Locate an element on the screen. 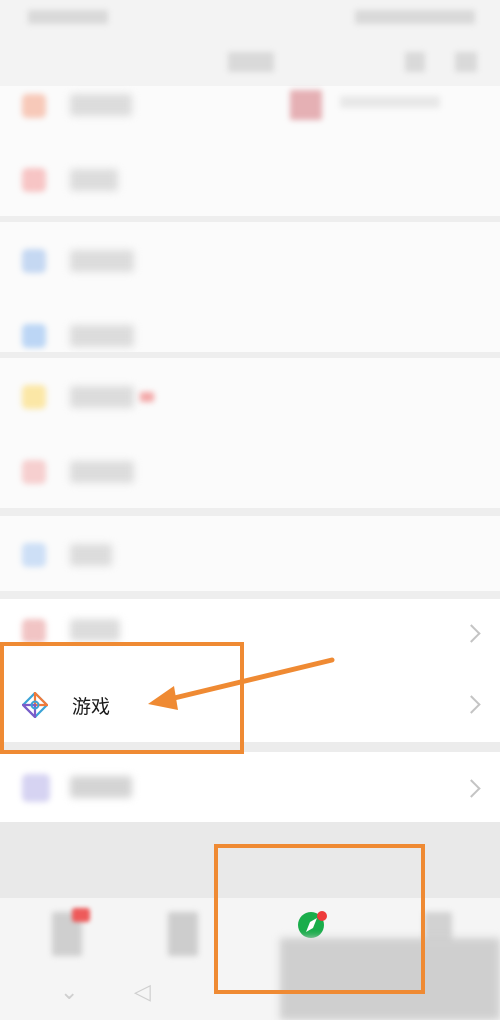  page-title is located at coordinates (251, 62).